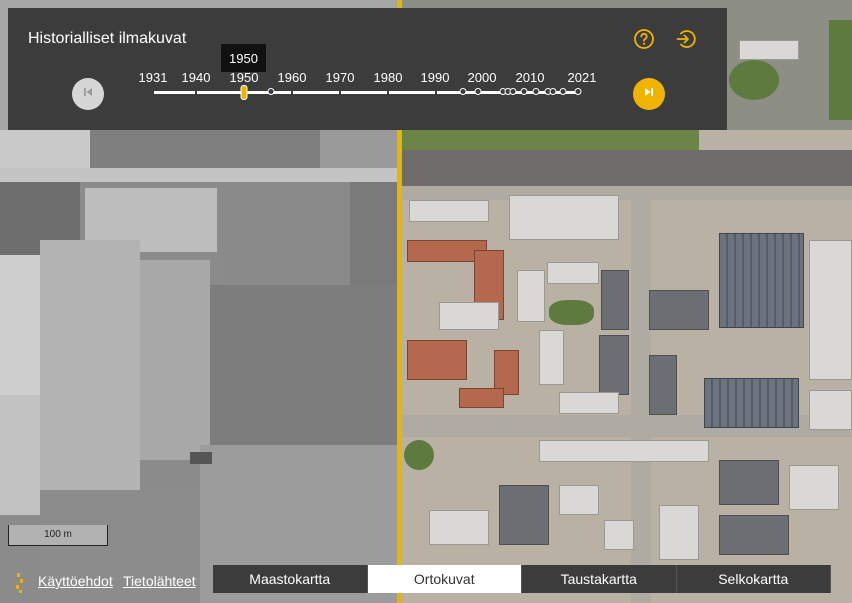 The image size is (852, 603). I want to click on footer-links: Käyttöehdot Tietolähteet, so click(106, 584).